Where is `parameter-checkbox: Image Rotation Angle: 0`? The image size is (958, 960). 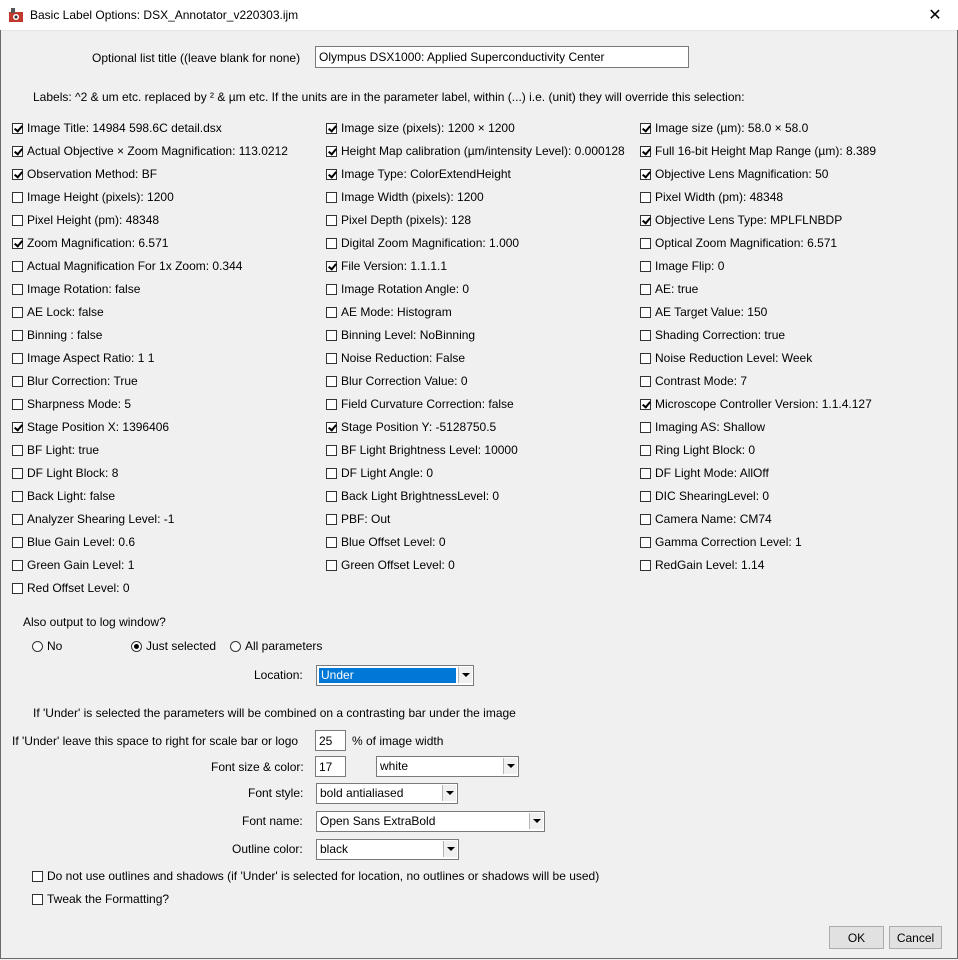
parameter-checkbox: Image Rotation Angle: 0 is located at coordinates (397, 289).